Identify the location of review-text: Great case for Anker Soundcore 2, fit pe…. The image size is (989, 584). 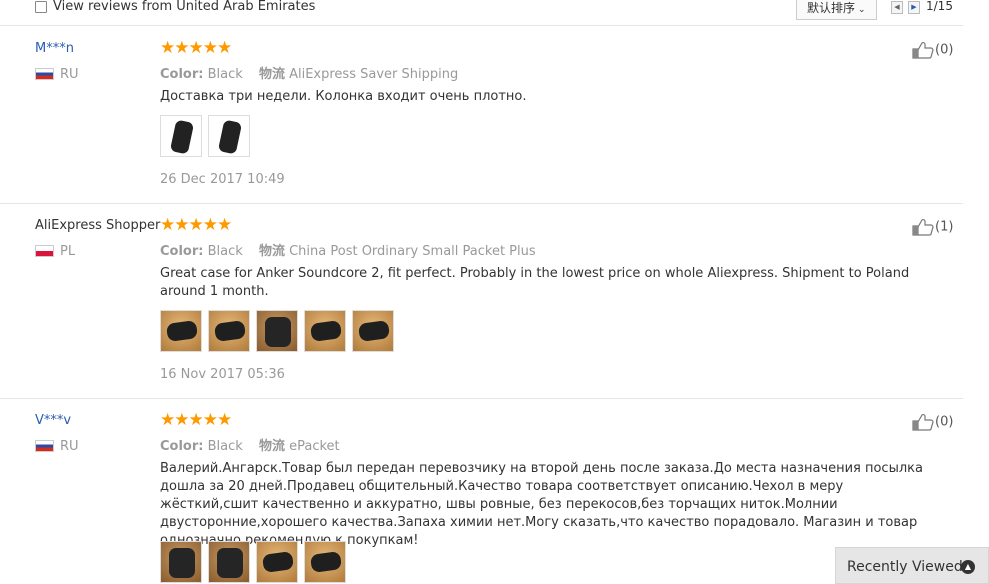
(535, 282).